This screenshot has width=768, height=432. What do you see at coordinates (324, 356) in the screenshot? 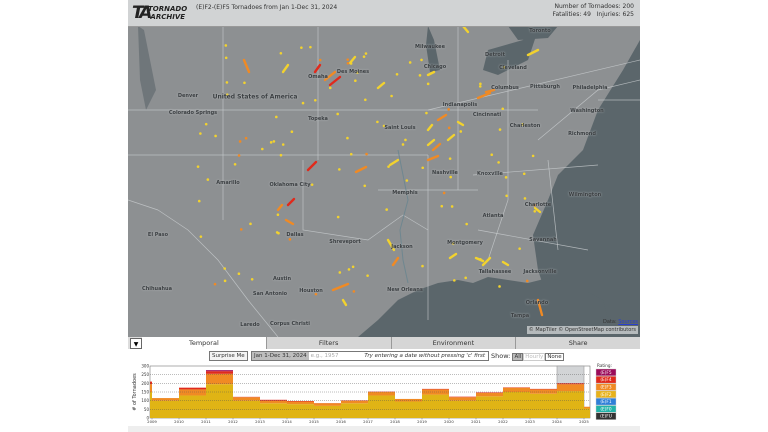
I see `date-placeholder: e.g., 1957` at bounding box center [324, 356].